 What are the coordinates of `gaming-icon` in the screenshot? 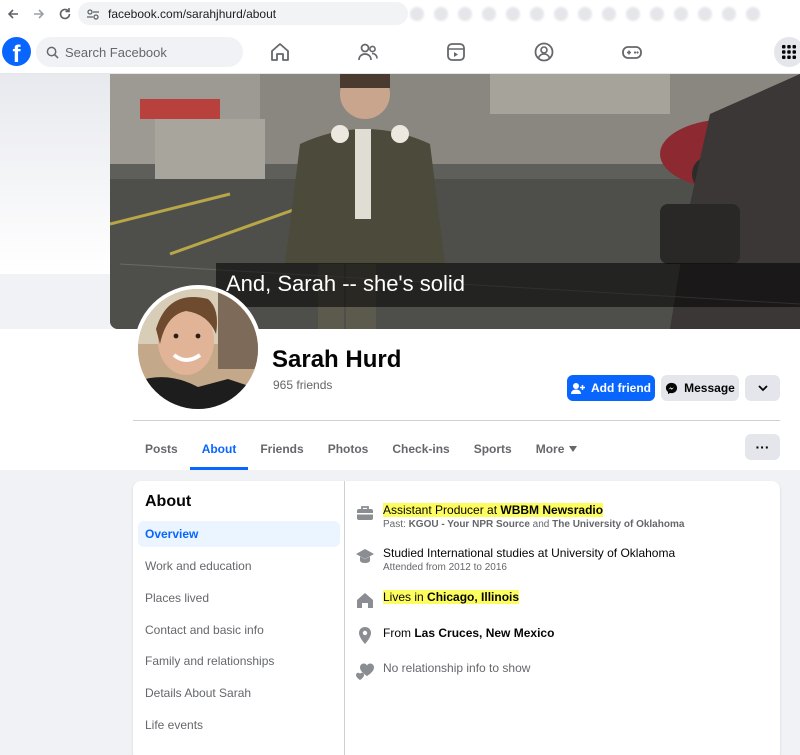 It's located at (632, 52).